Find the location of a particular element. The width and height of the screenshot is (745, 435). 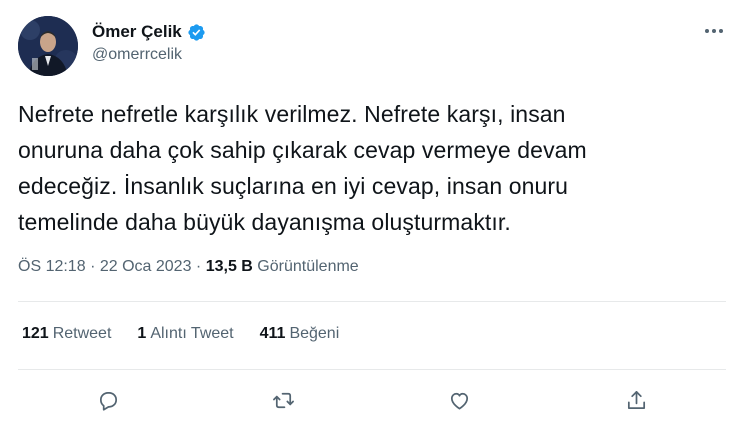

author-info: Ömer Çelik @omerrcelik is located at coordinates (149, 43).